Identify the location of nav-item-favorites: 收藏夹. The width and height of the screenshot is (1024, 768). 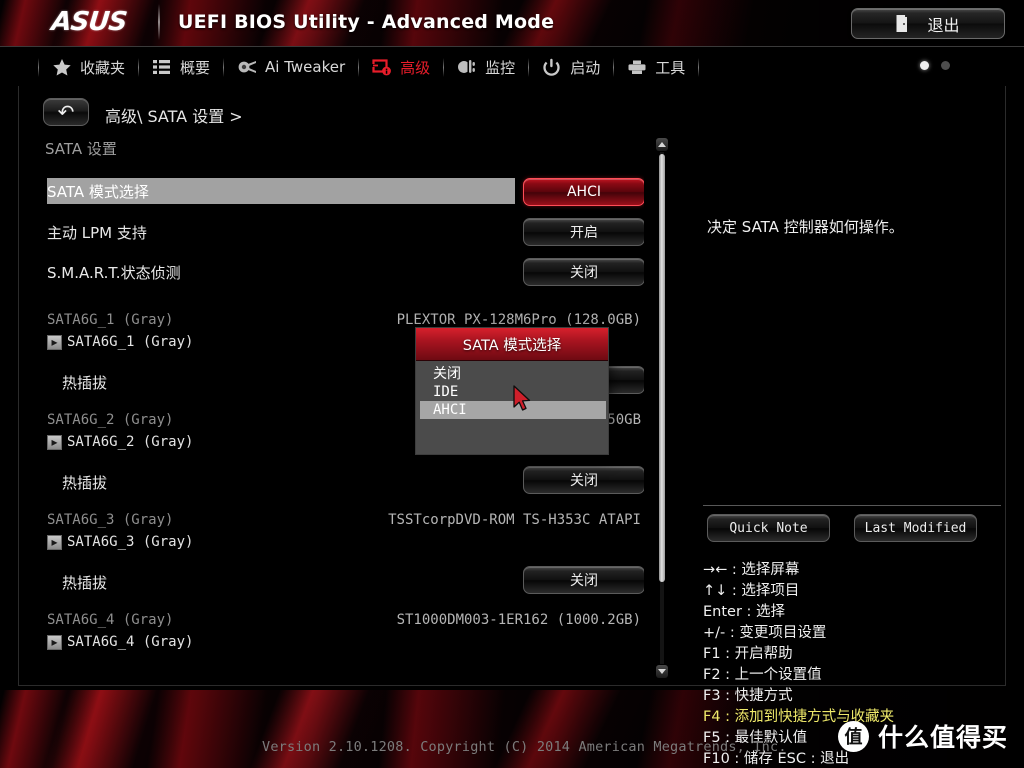
(88, 67).